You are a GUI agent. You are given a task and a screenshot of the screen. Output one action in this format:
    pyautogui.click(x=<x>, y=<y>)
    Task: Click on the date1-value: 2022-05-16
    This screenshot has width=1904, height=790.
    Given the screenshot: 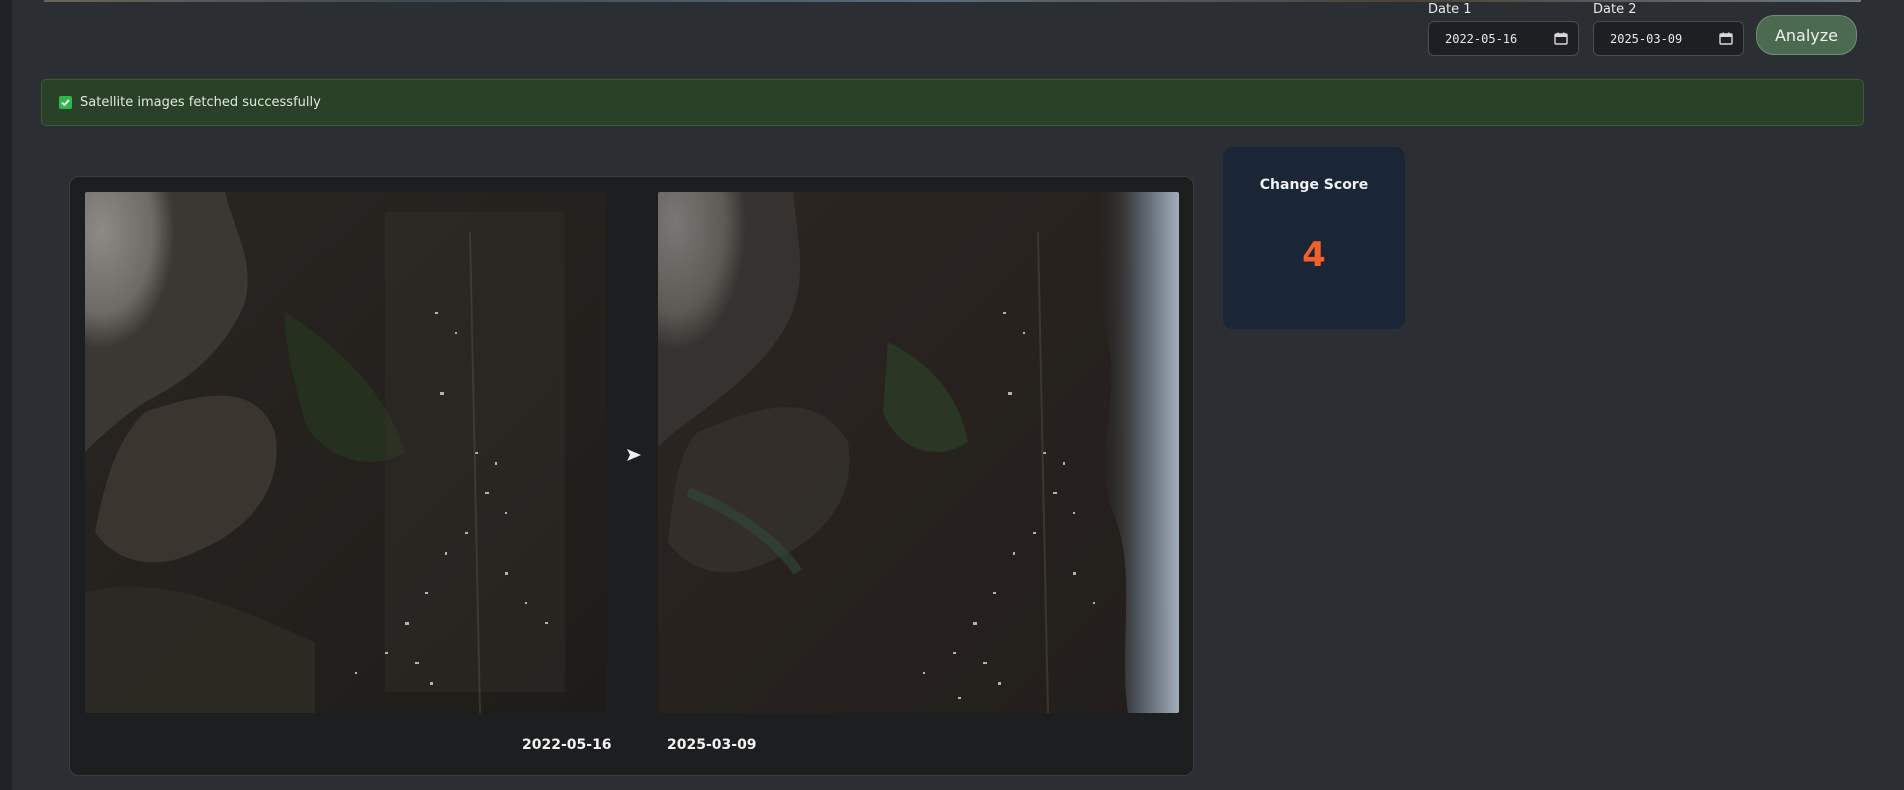 What is the action you would take?
    pyautogui.click(x=1481, y=38)
    